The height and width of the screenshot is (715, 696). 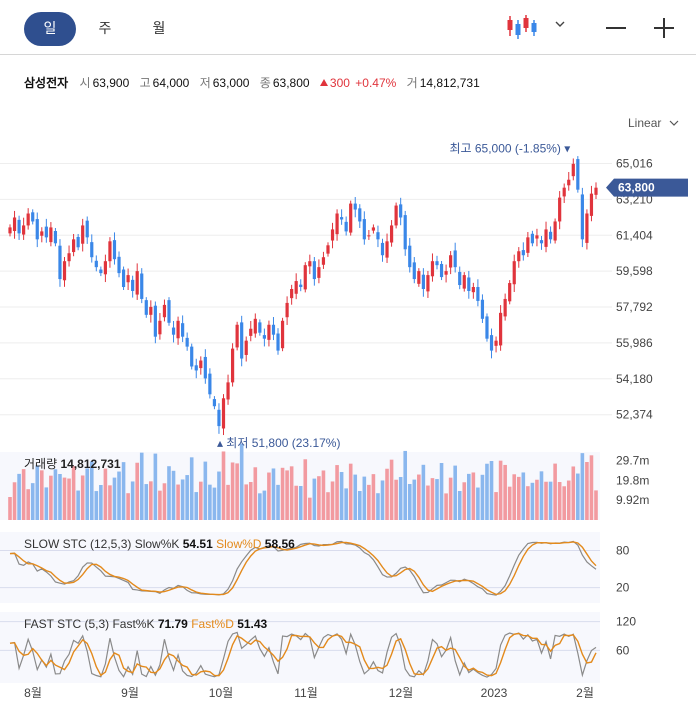 What do you see at coordinates (634, 379) in the screenshot?
I see `price-tick-label: 54,180` at bounding box center [634, 379].